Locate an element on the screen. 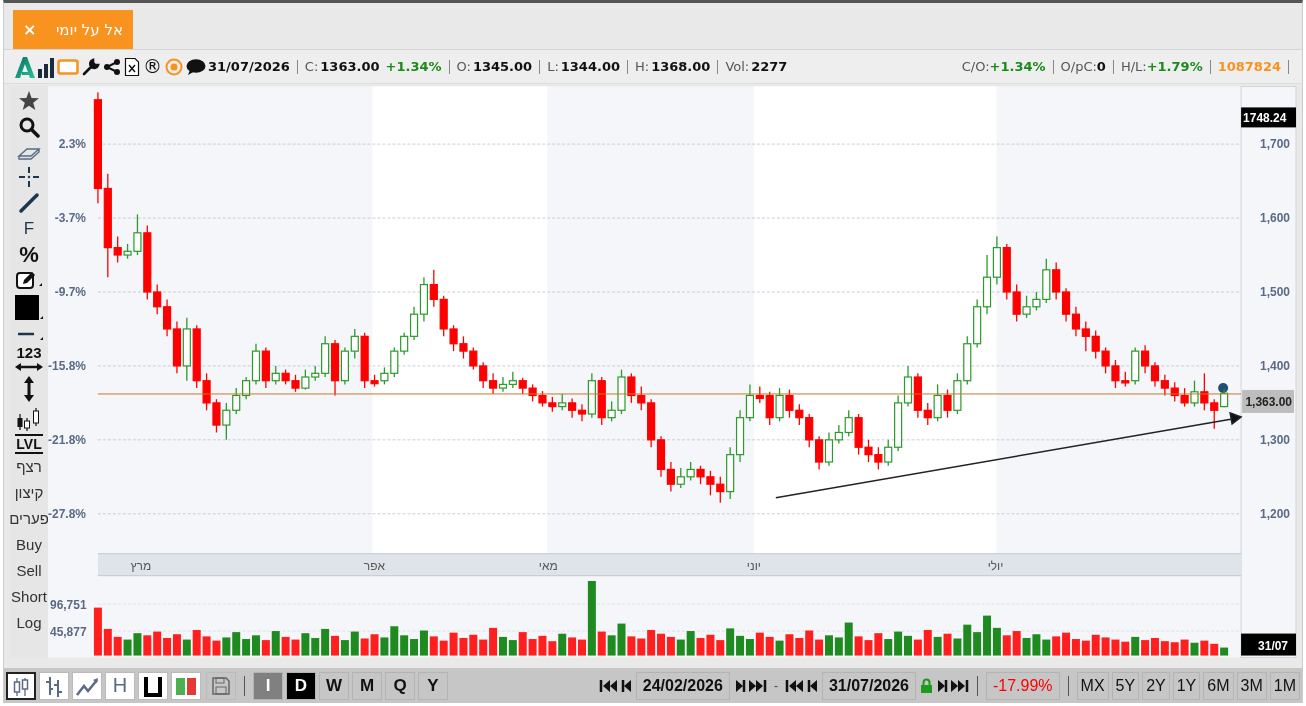 This screenshot has width=1306, height=706. month-label: מרץ is located at coordinates (141, 565).